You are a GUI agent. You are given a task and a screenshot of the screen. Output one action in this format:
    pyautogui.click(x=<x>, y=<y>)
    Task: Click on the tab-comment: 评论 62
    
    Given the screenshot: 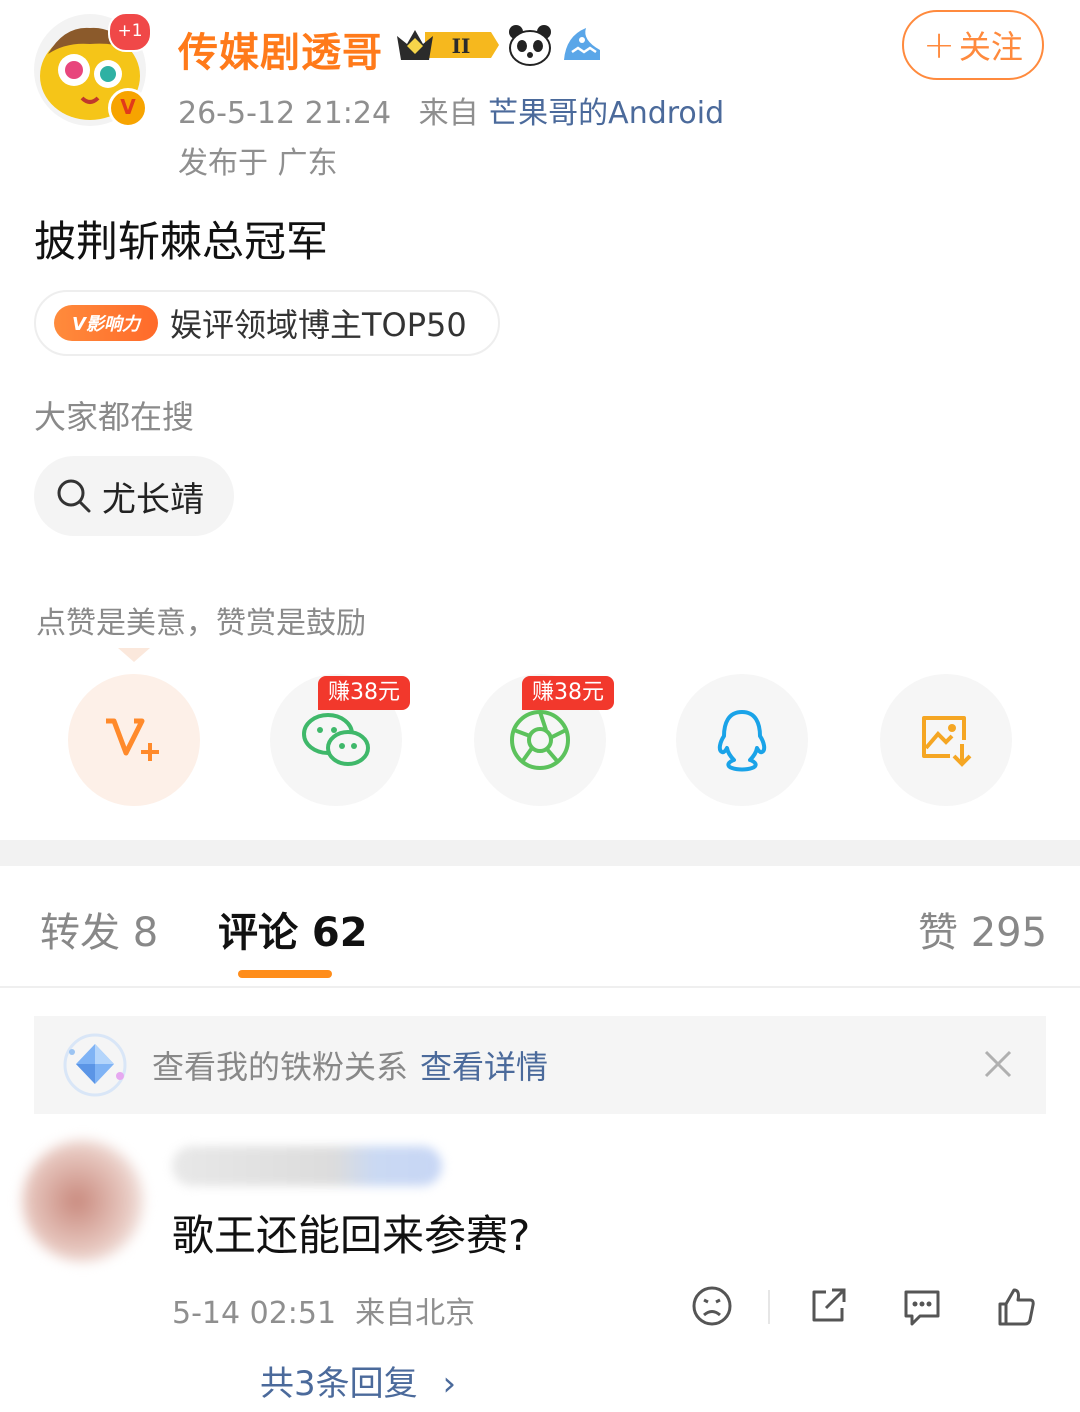 What is the action you would take?
    pyautogui.click(x=293, y=929)
    